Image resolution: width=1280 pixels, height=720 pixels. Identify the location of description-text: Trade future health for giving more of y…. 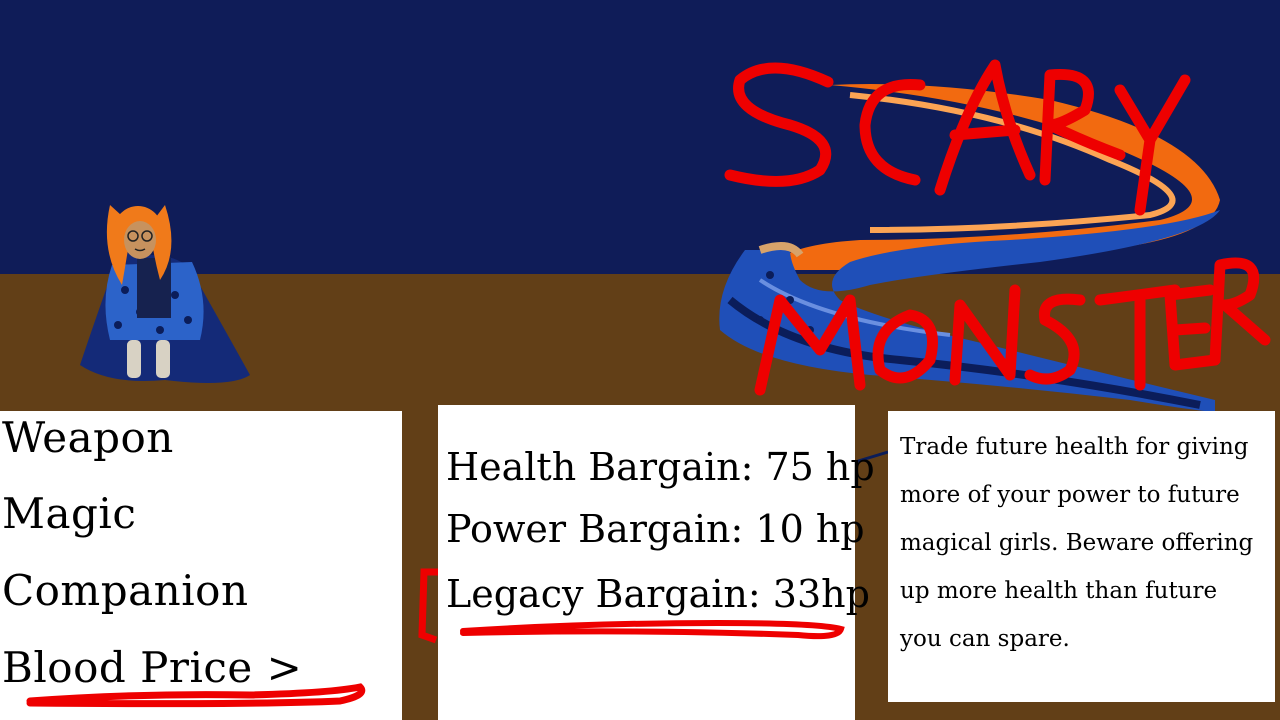
(1077, 543).